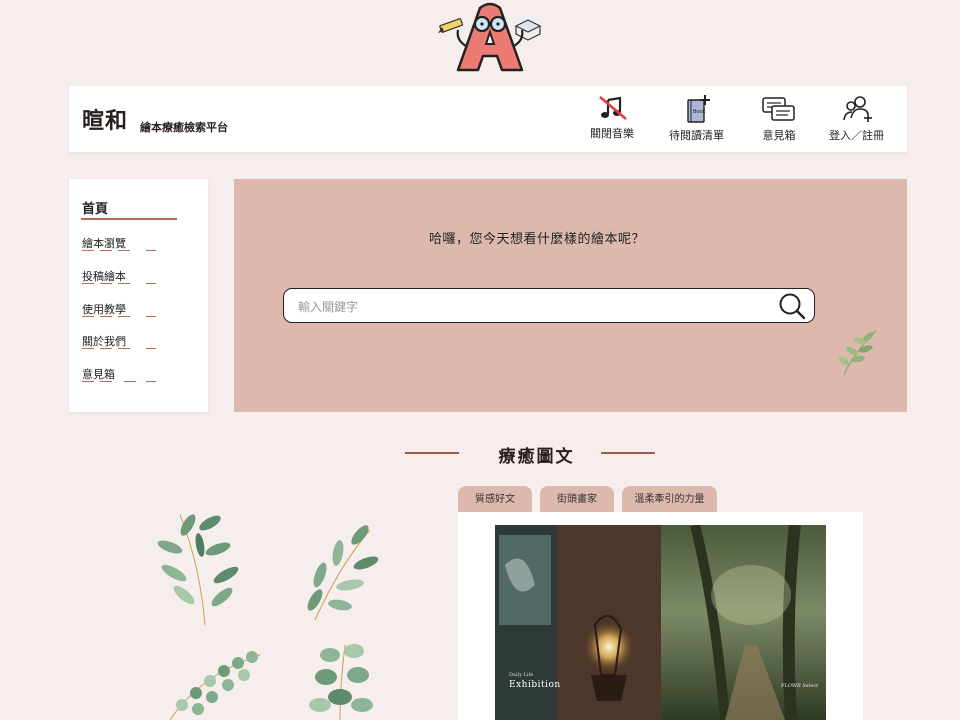 This screenshot has width=960, height=720. Describe the element at coordinates (696, 135) in the screenshot. I see `reading-list-label: 待閱讀清單` at that location.